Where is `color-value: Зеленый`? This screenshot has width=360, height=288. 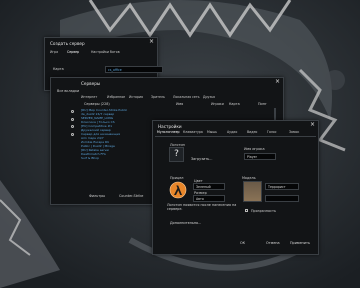
color-value: Зеленый is located at coordinates (203, 187).